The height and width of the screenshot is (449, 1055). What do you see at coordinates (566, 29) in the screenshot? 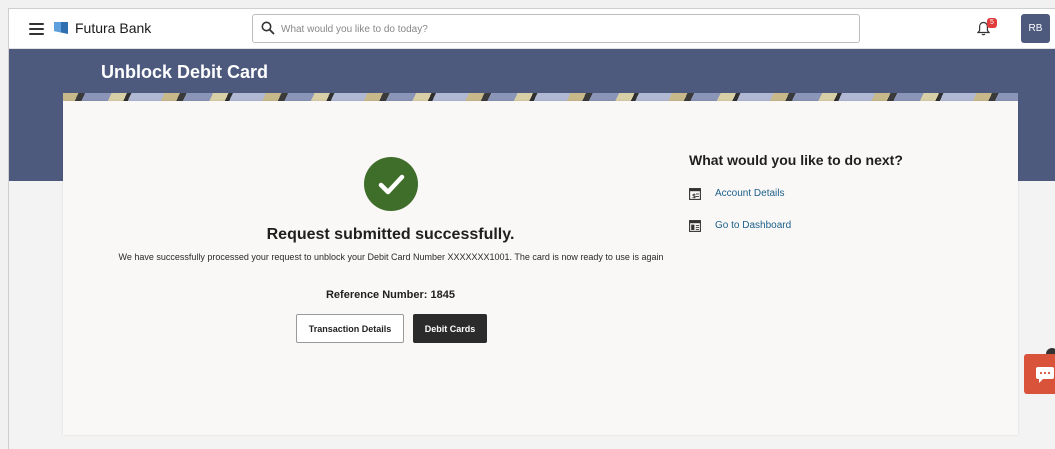
I see `search-input` at bounding box center [566, 29].